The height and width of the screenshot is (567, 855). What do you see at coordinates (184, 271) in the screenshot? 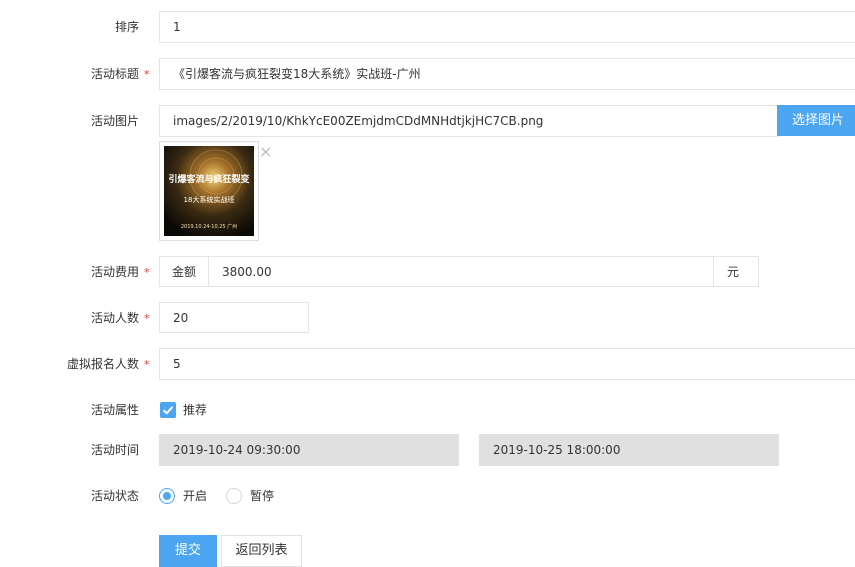
I see `fee-prefix-addon: 金额` at bounding box center [184, 271].